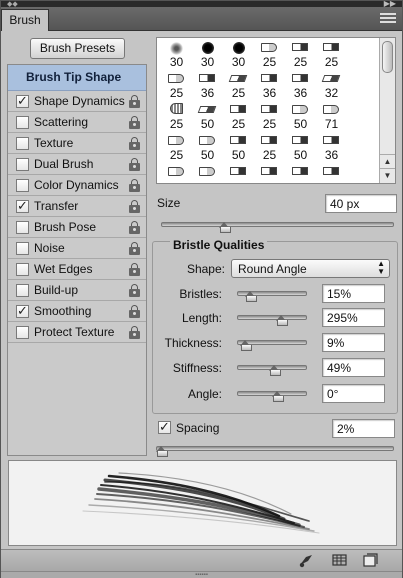 The width and height of the screenshot is (403, 578). Describe the element at coordinates (363, 428) in the screenshot. I see `spacing-field: 2%` at that location.